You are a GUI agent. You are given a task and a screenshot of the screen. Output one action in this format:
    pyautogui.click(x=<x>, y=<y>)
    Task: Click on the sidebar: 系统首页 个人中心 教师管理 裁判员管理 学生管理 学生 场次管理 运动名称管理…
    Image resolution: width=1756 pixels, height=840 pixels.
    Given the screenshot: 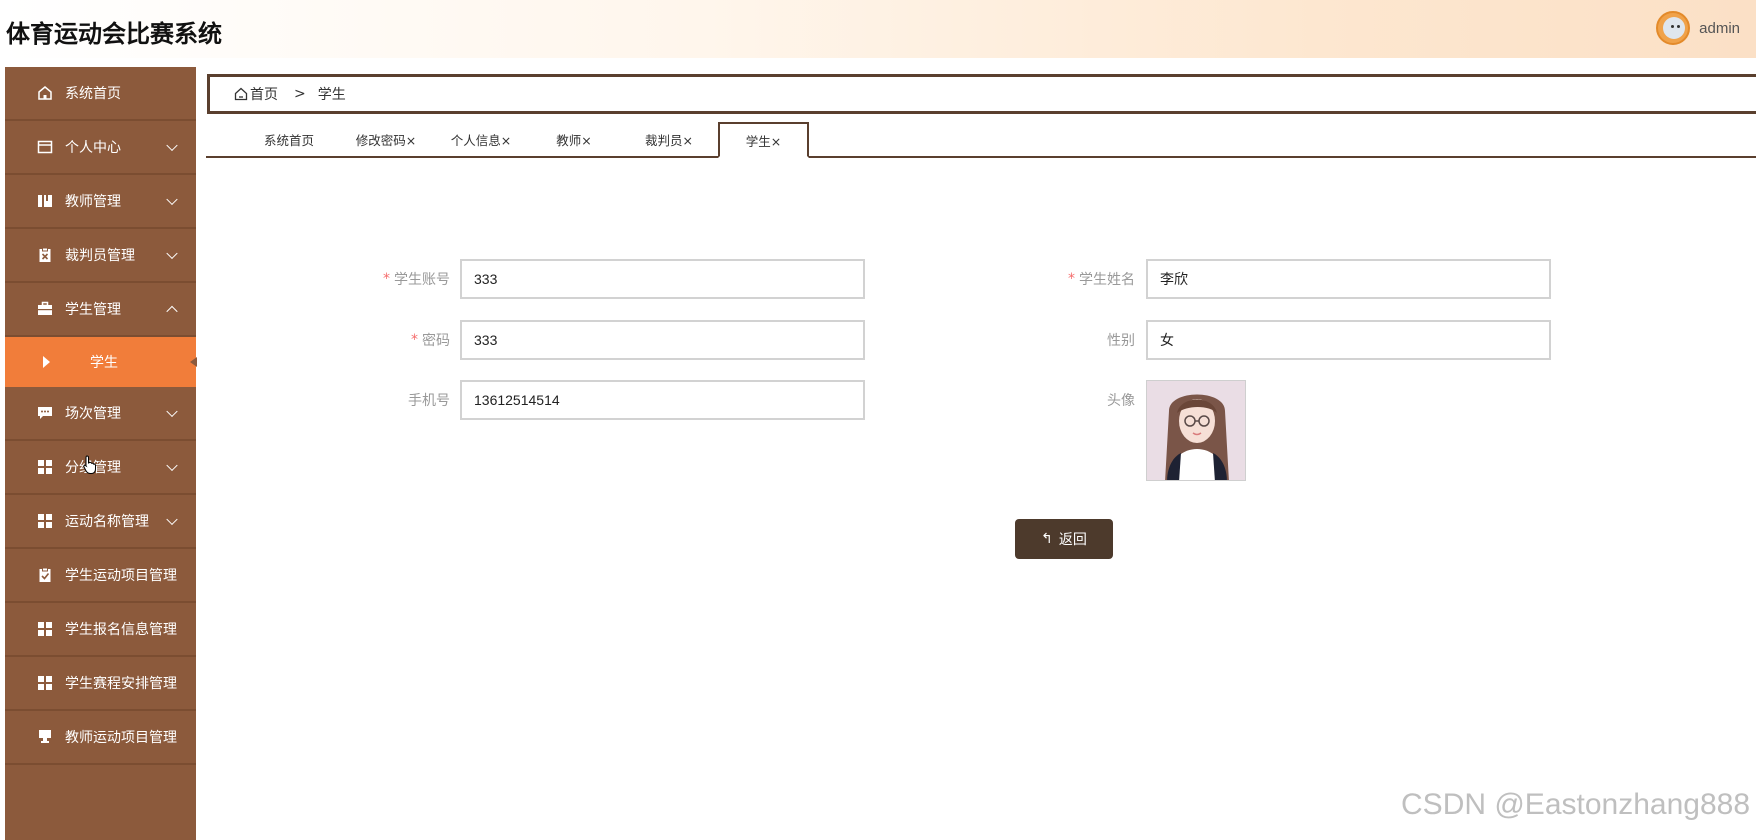 What is the action you would take?
    pyautogui.click(x=101, y=453)
    